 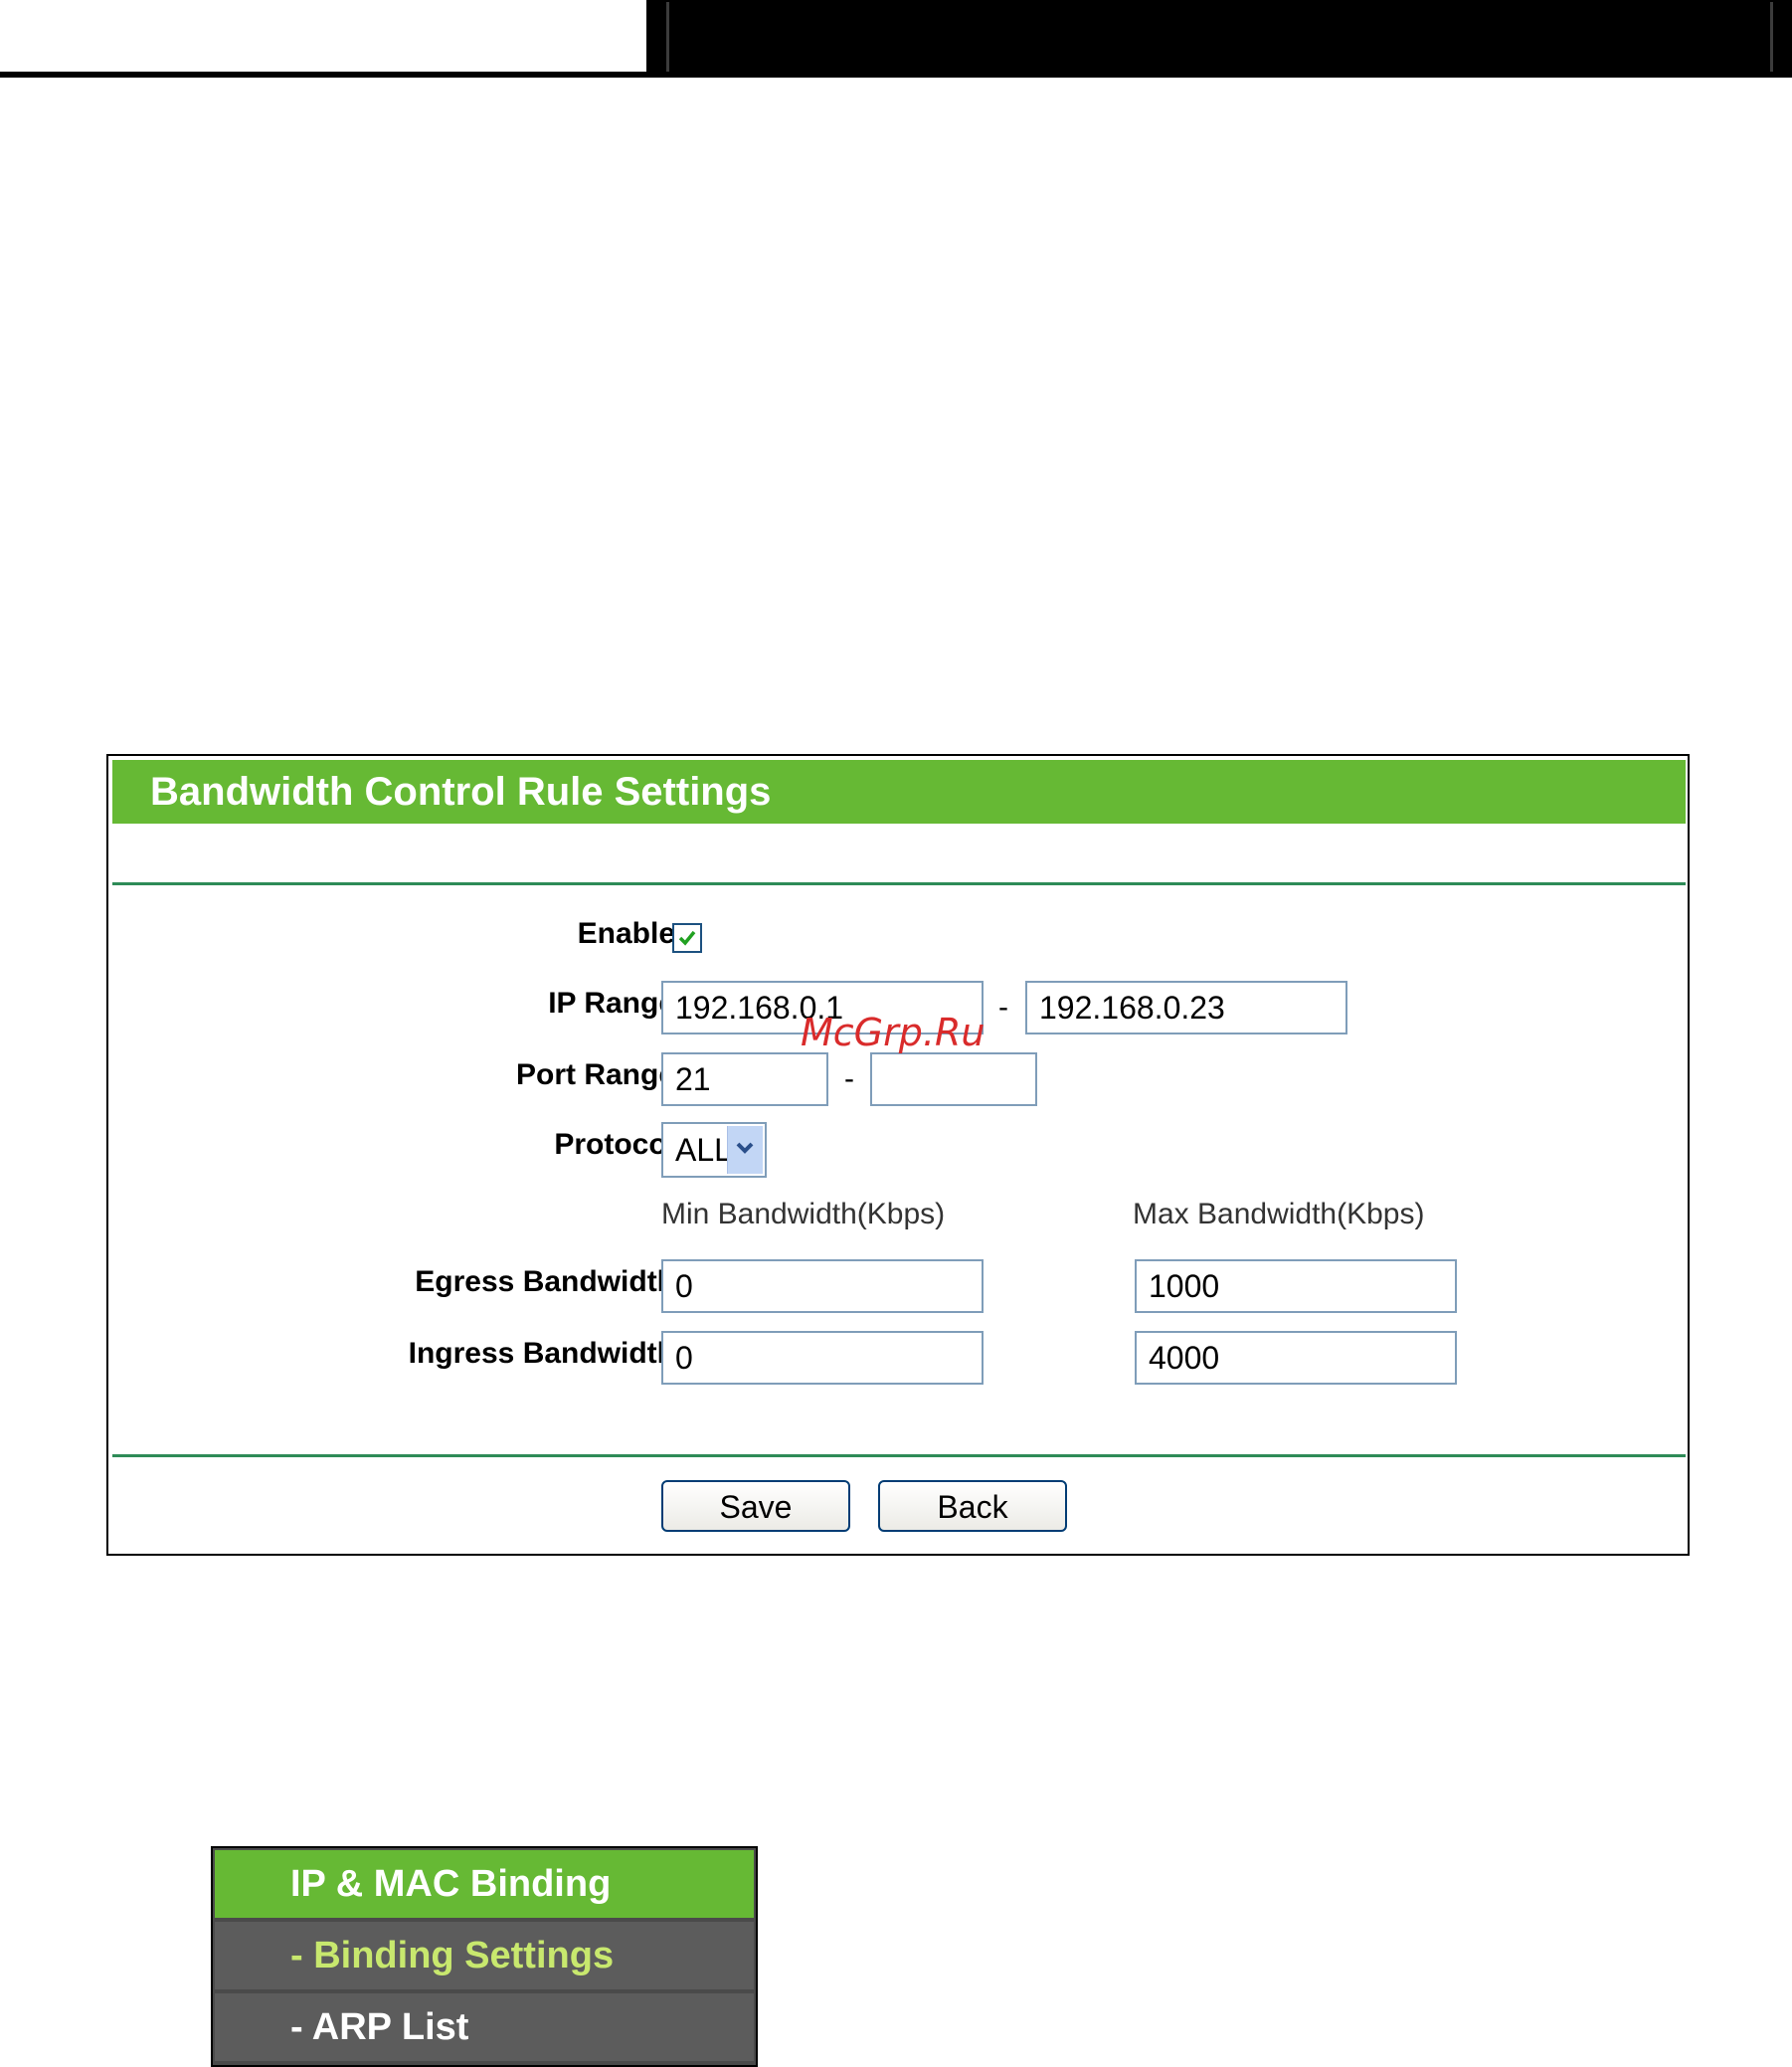 I want to click on checkmark-icon, so click(x=687, y=938).